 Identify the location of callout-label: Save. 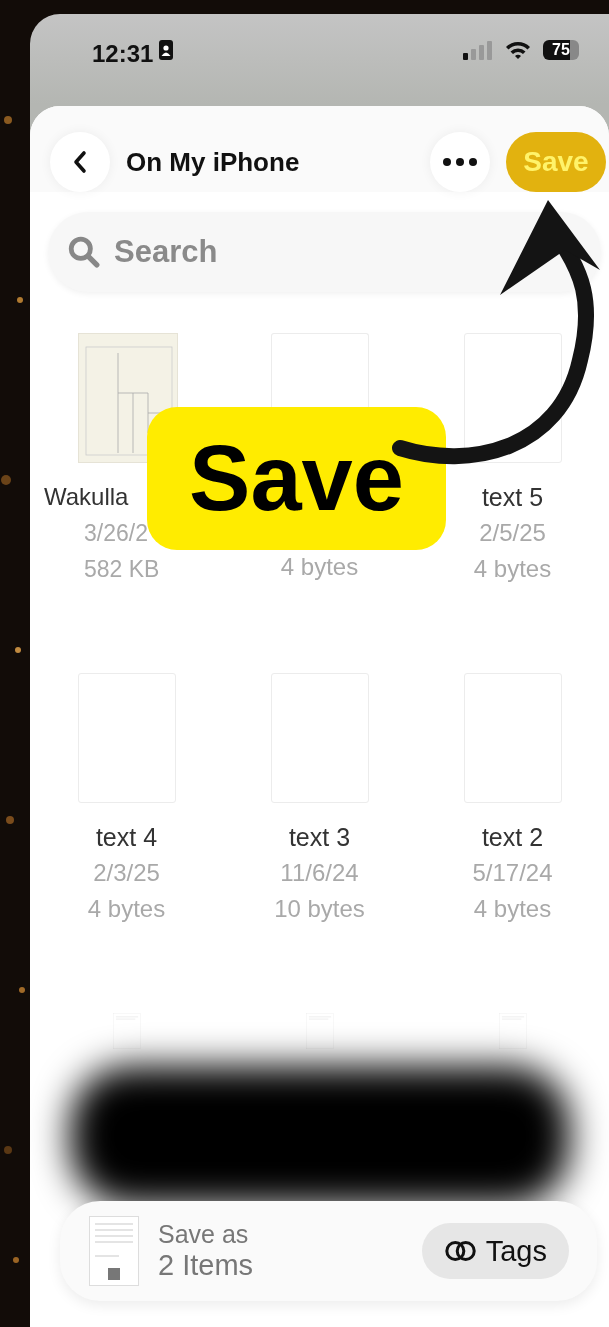
(296, 478).